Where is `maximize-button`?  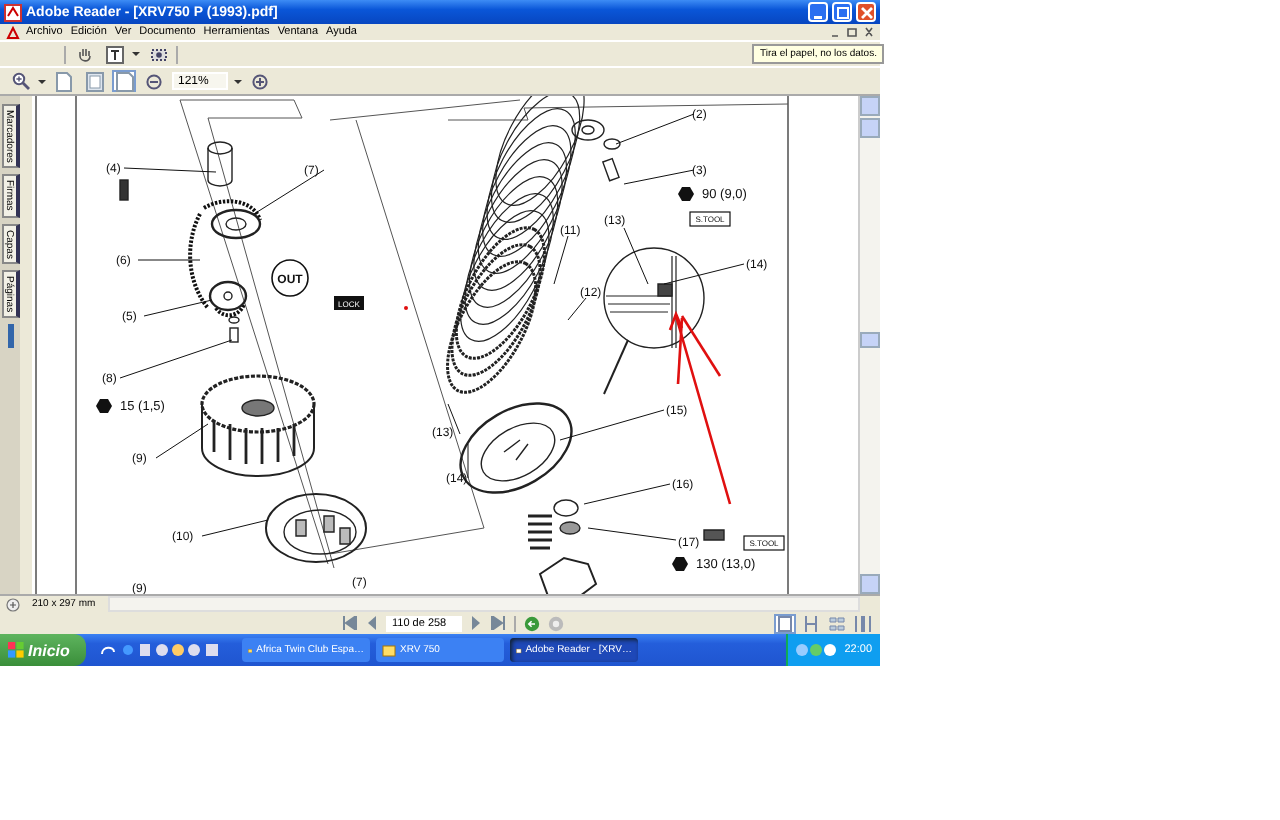
maximize-button is located at coordinates (842, 12).